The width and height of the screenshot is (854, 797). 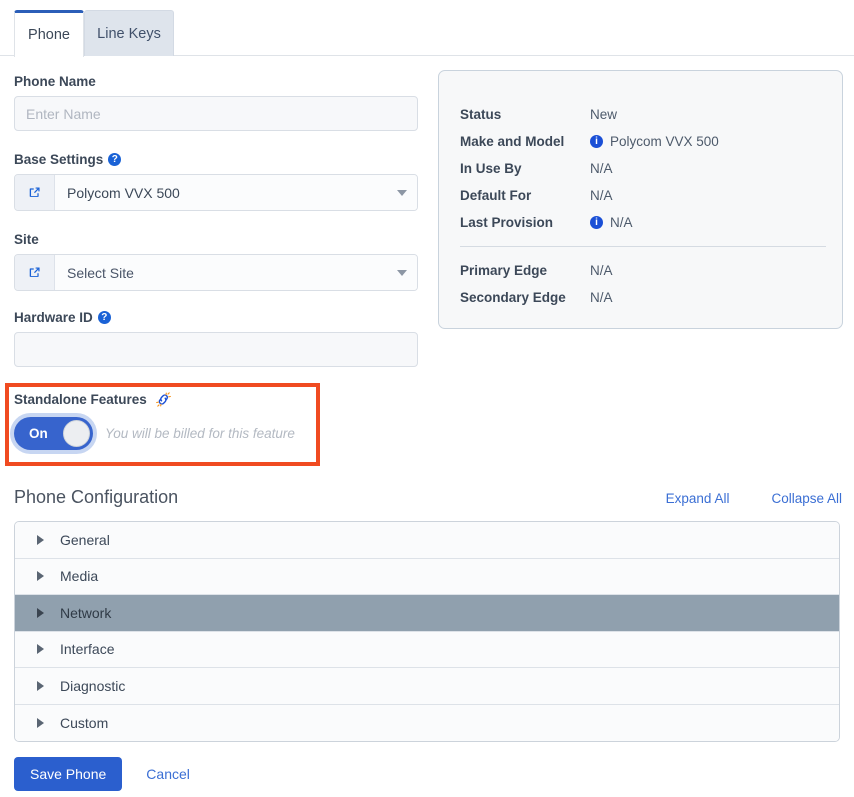 What do you see at coordinates (427, 649) in the screenshot?
I see `accordion-section-interface: Interface` at bounding box center [427, 649].